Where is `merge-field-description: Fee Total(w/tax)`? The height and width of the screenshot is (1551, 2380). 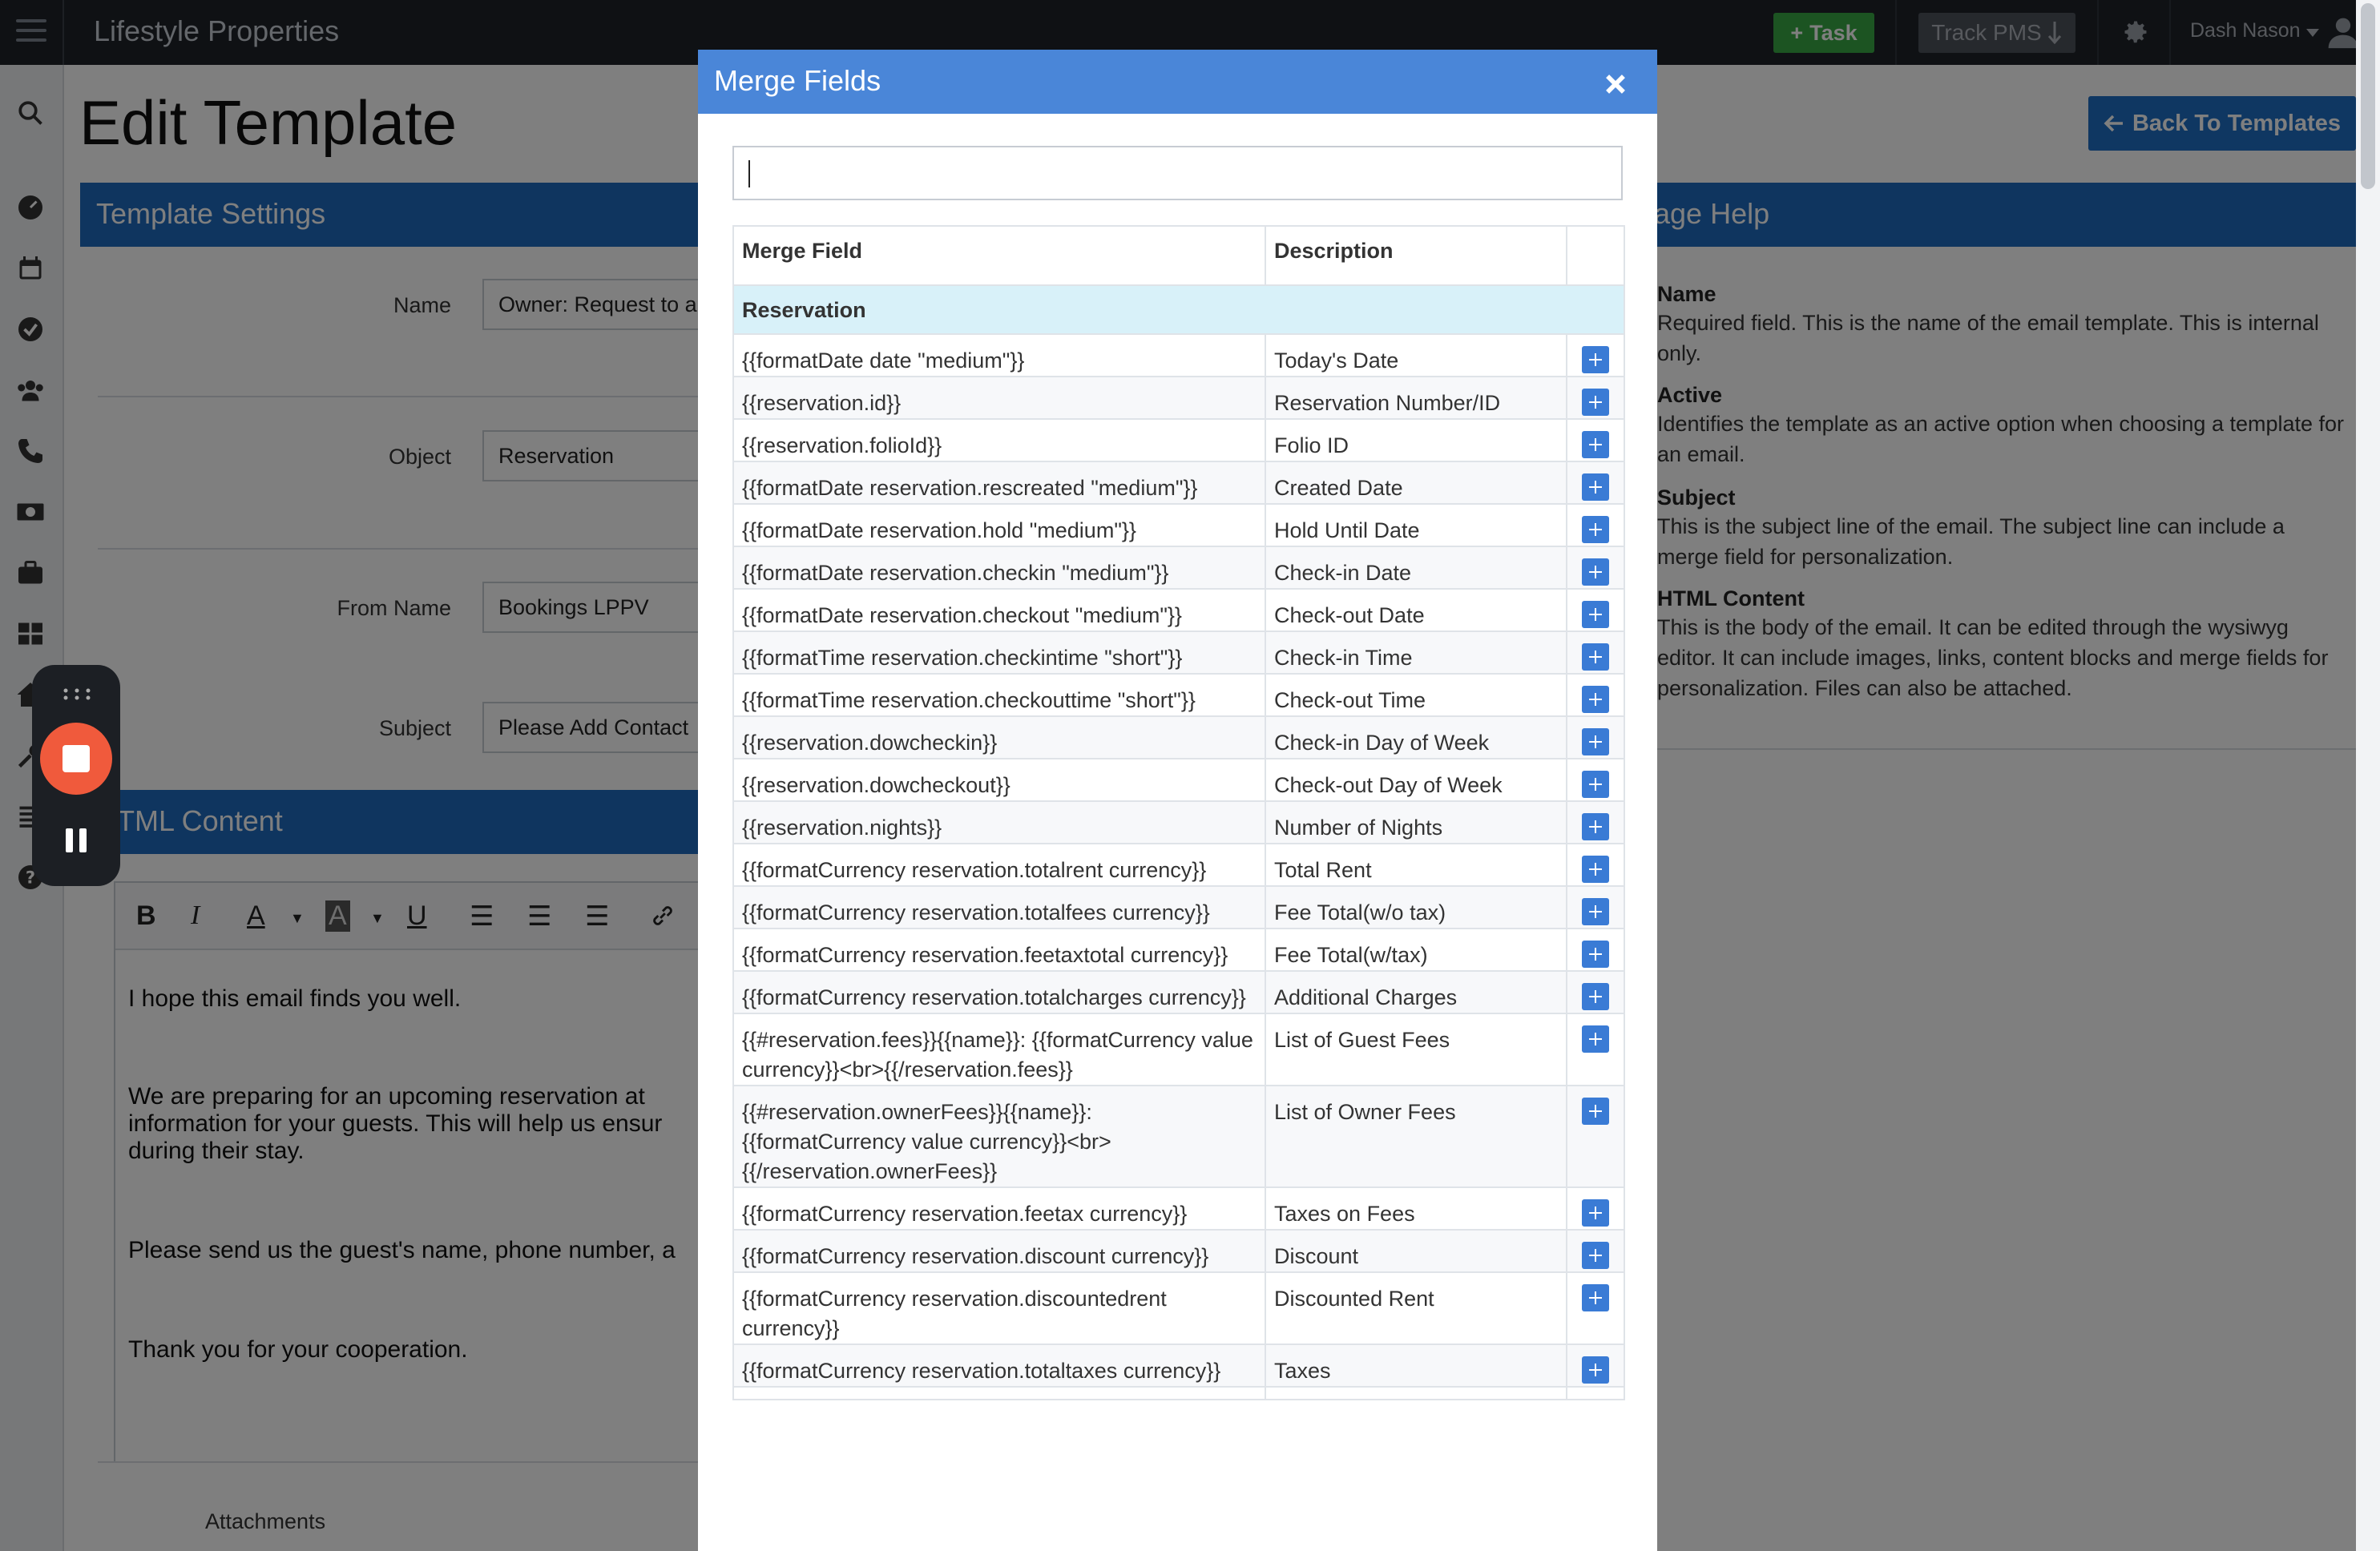
merge-field-description: Fee Total(w/tax) is located at coordinates (1416, 950).